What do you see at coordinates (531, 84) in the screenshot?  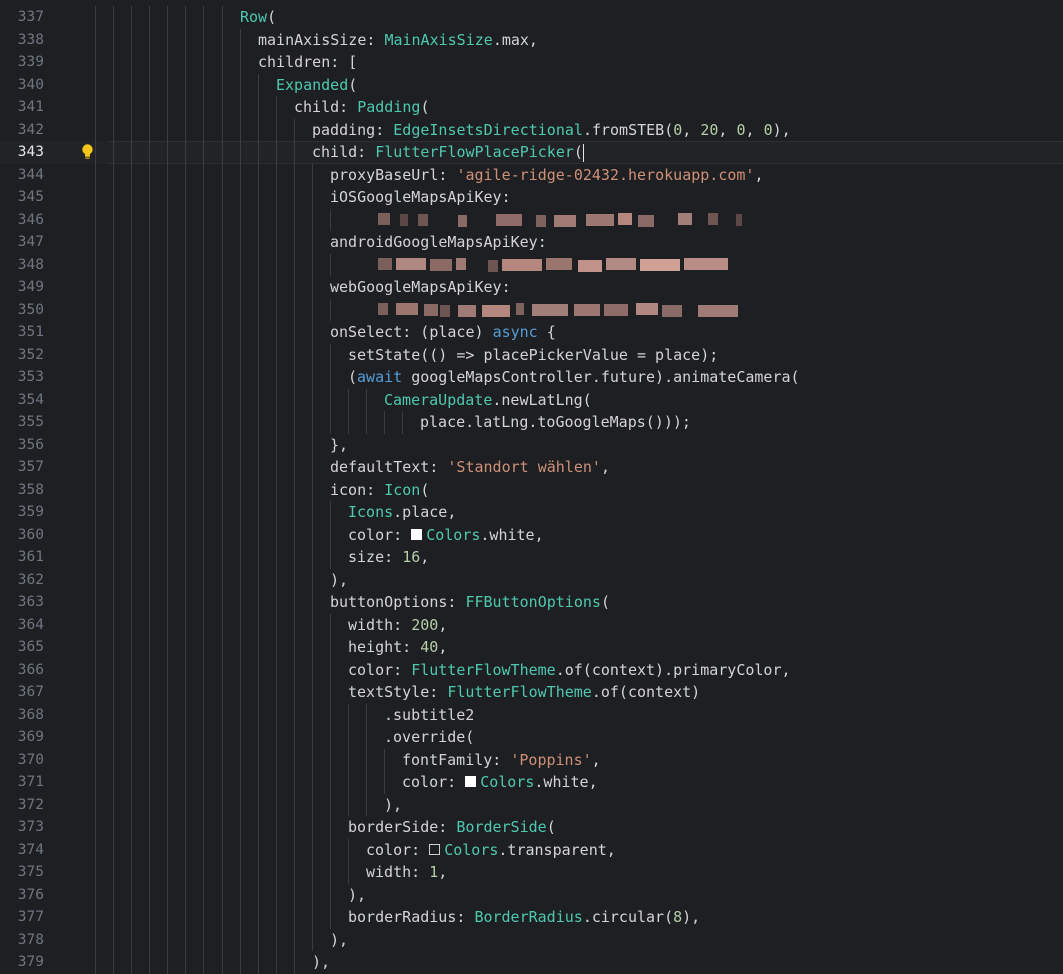 I see `code-line: 340 Expanded(` at bounding box center [531, 84].